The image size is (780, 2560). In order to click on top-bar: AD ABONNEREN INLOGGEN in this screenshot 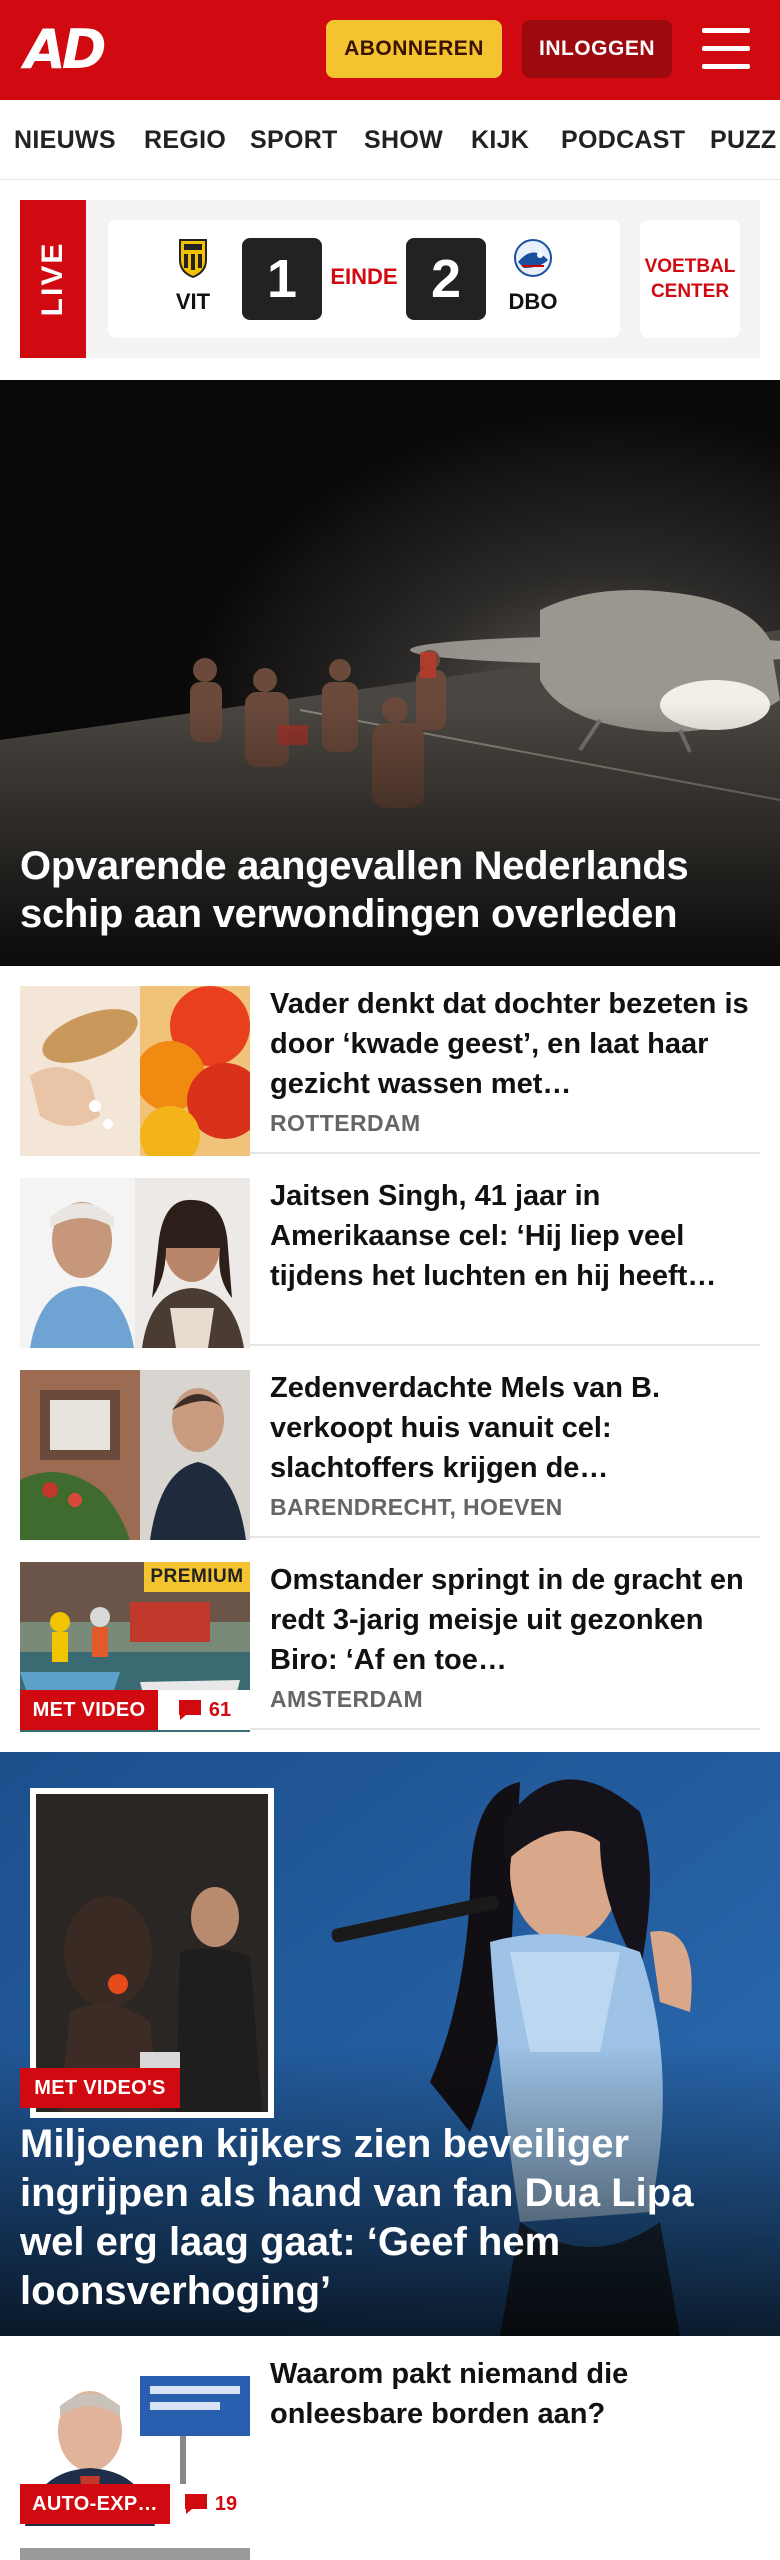, I will do `click(390, 50)`.